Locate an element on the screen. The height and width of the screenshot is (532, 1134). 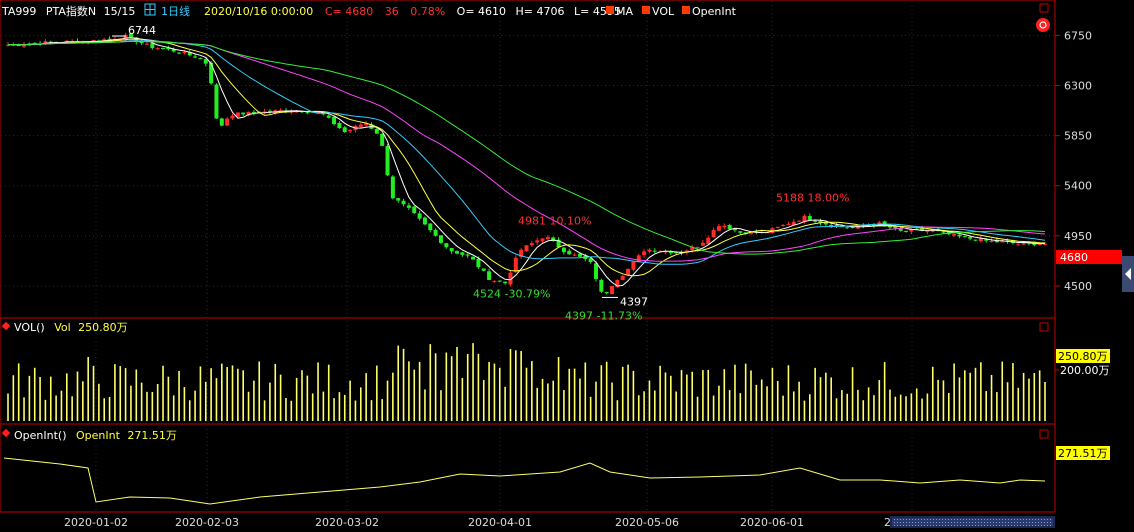
settings-button is located at coordinates (1043, 25).